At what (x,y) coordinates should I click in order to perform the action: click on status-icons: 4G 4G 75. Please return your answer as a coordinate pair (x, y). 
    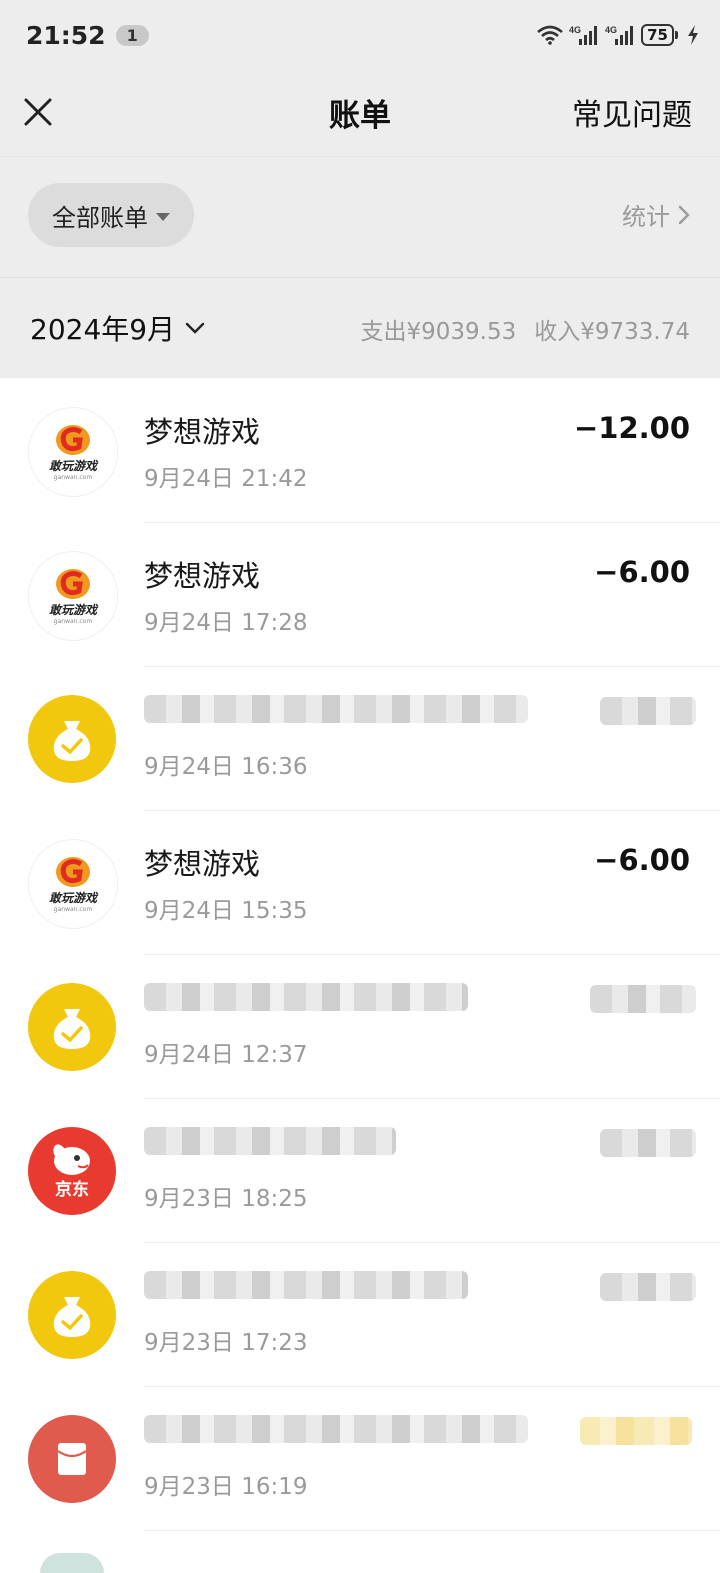
    Looking at the image, I should click on (618, 35).